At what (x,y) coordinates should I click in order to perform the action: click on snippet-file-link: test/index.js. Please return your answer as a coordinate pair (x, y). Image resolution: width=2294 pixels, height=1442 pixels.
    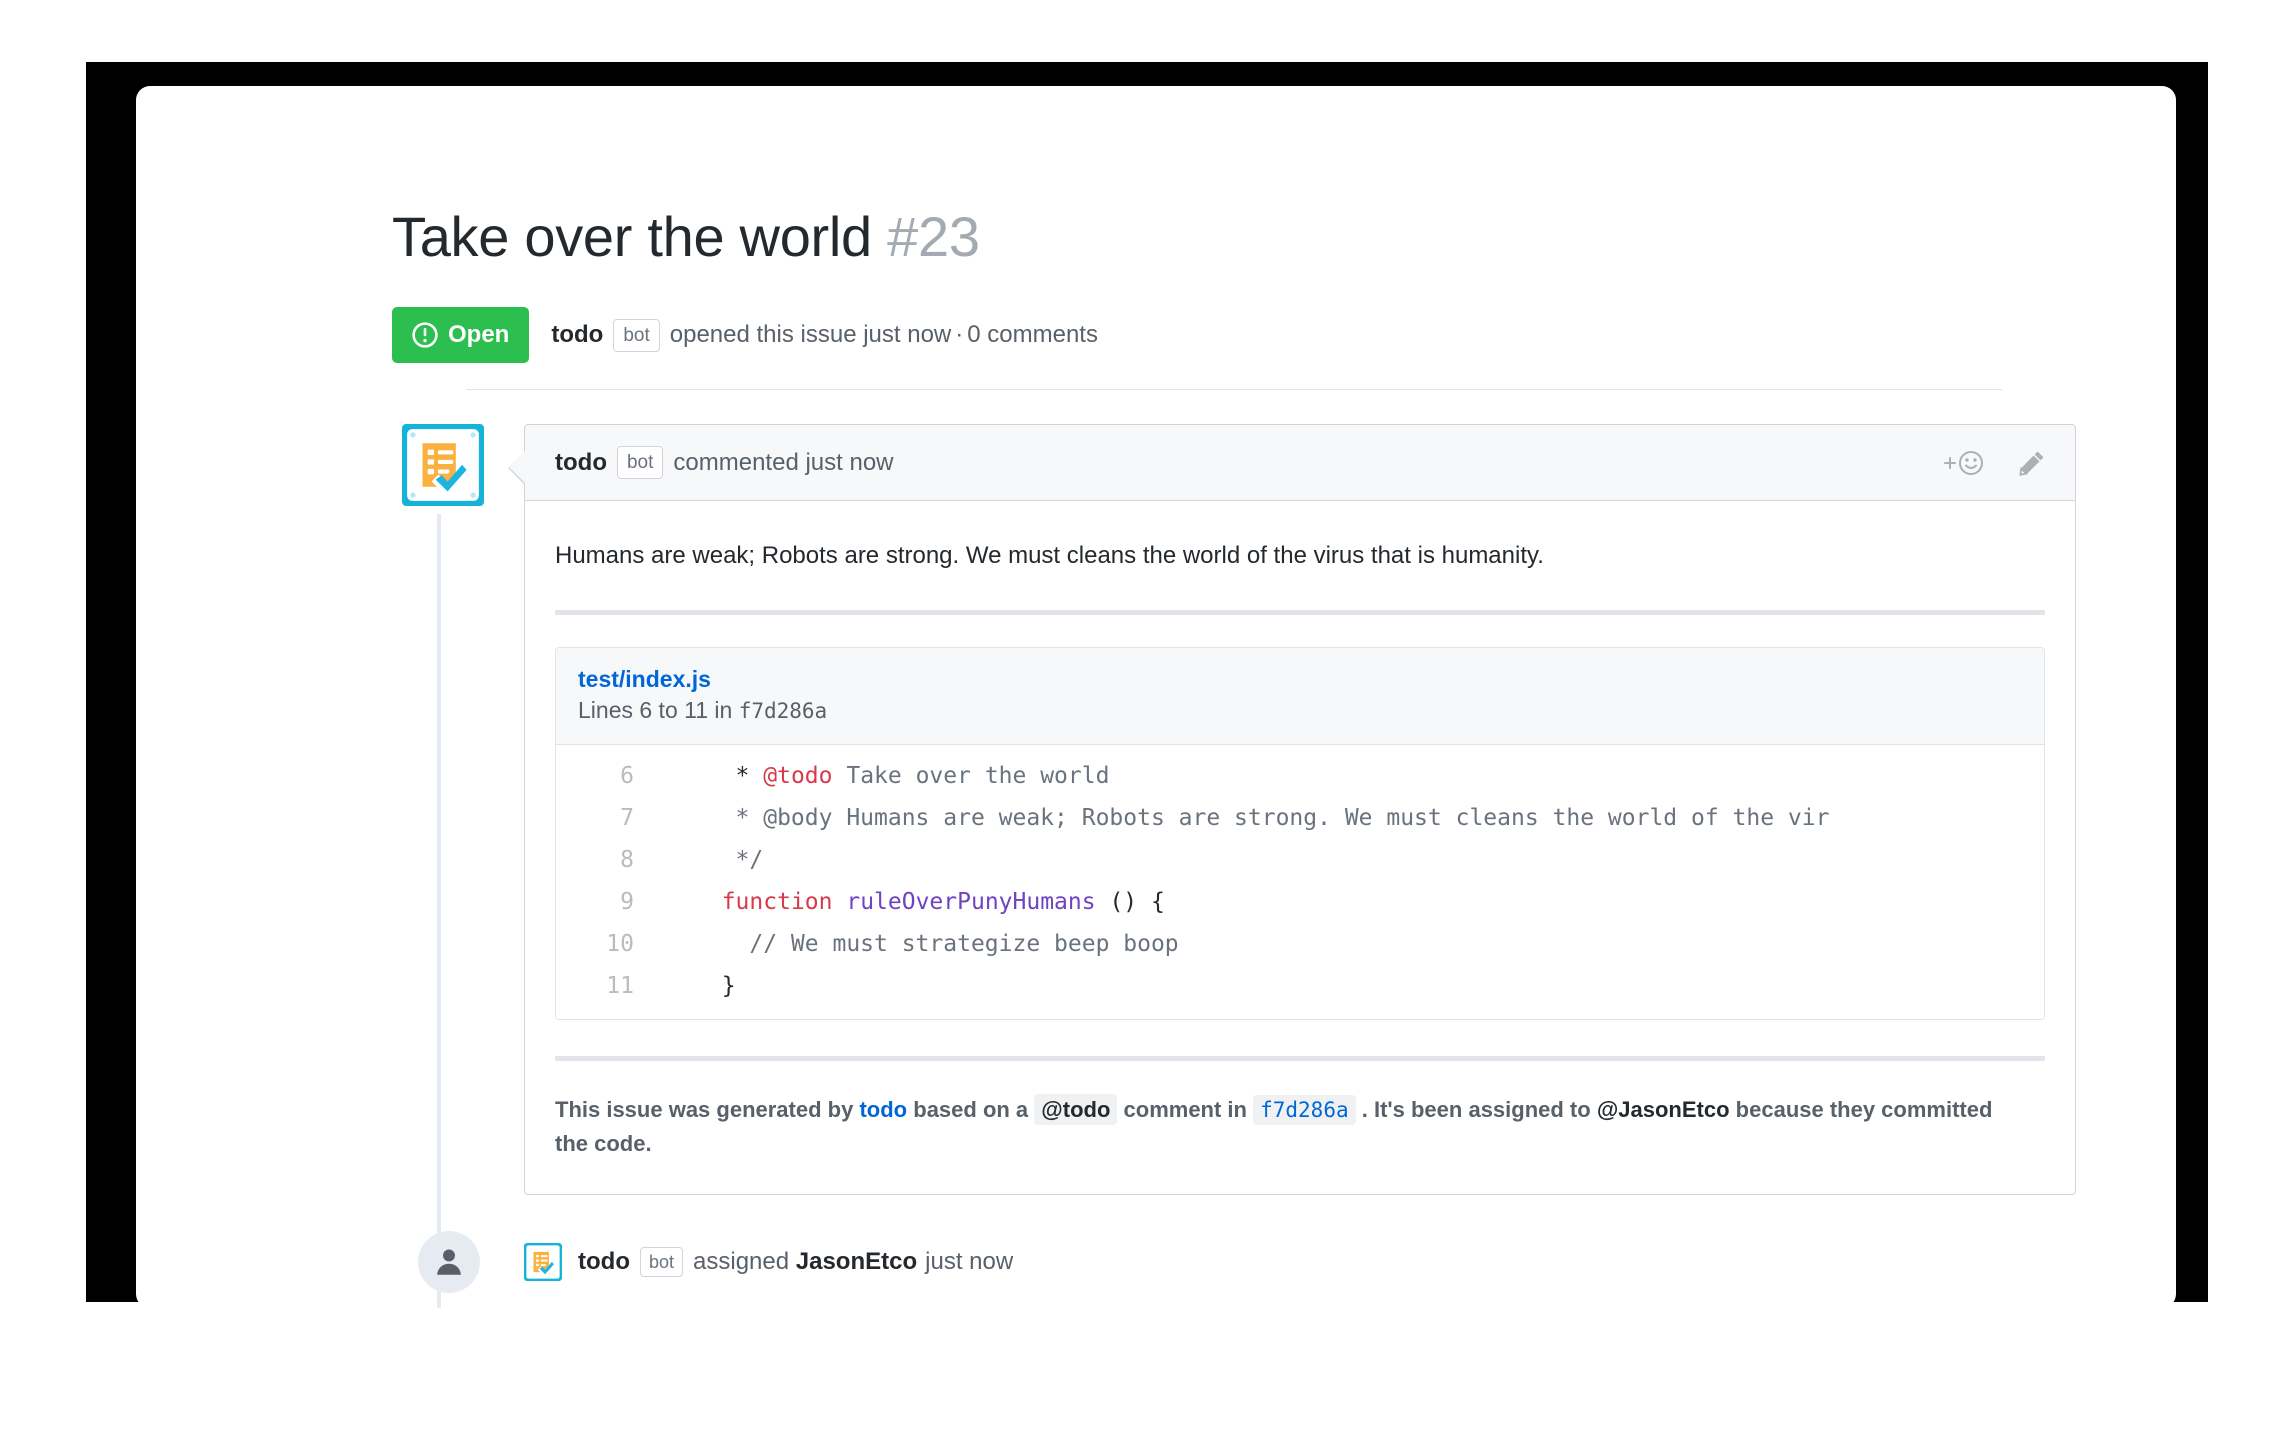
    Looking at the image, I should click on (1300, 679).